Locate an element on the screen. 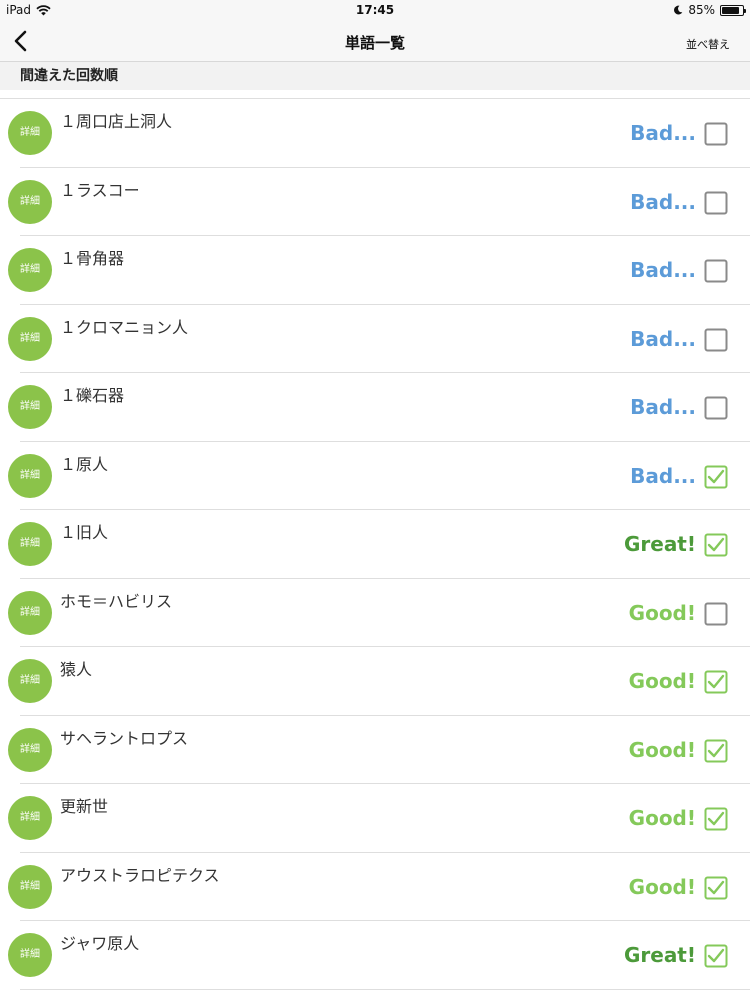 This screenshot has width=750, height=1000. list-item-partial: 詳細 is located at coordinates (375, 995).